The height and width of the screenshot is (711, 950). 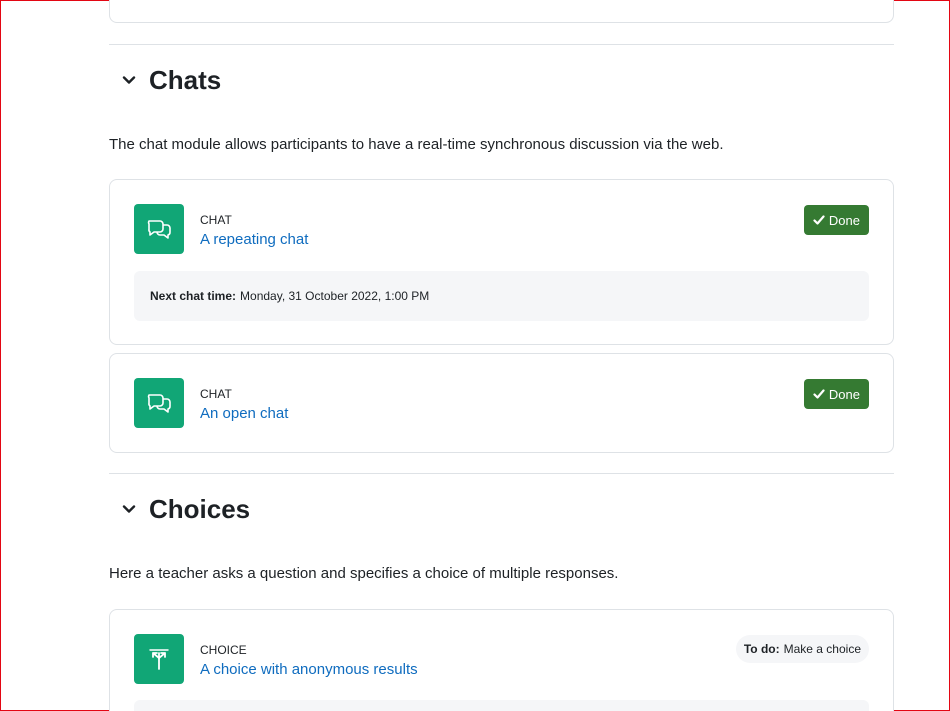 I want to click on todo-badge: To do: Make a choice, so click(x=802, y=649).